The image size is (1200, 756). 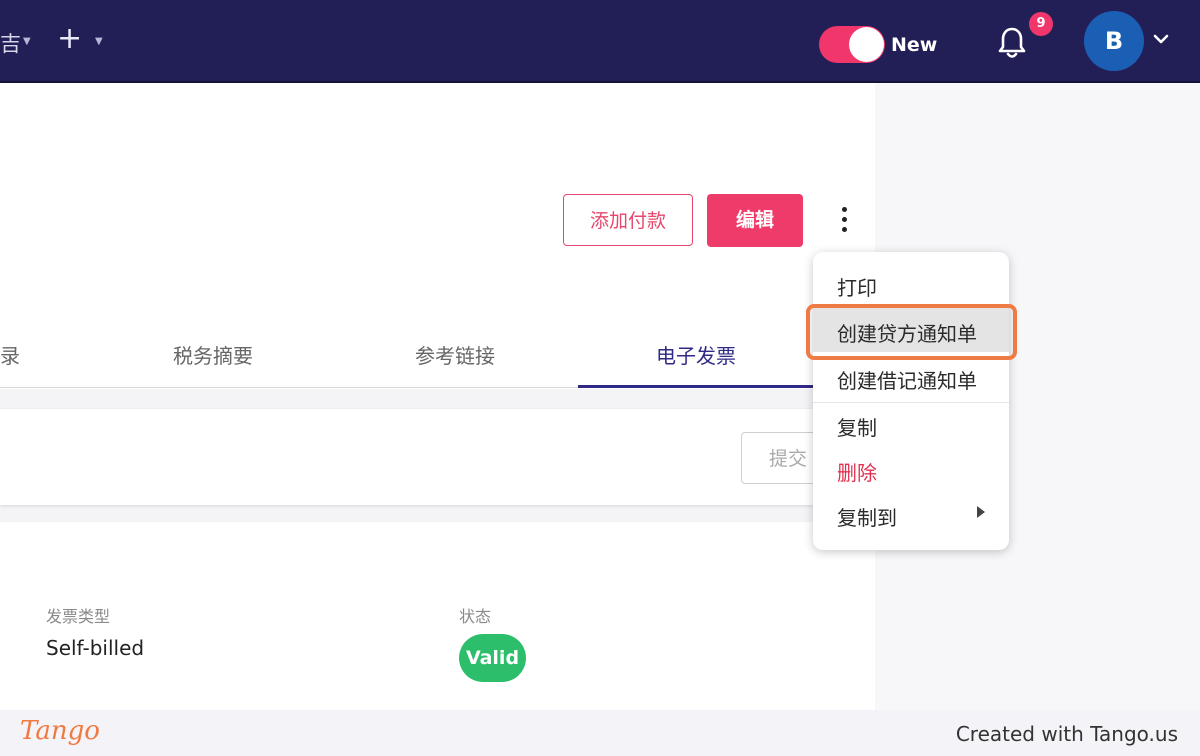 What do you see at coordinates (628, 220) in the screenshot?
I see `add-payment-button: 添加付款` at bounding box center [628, 220].